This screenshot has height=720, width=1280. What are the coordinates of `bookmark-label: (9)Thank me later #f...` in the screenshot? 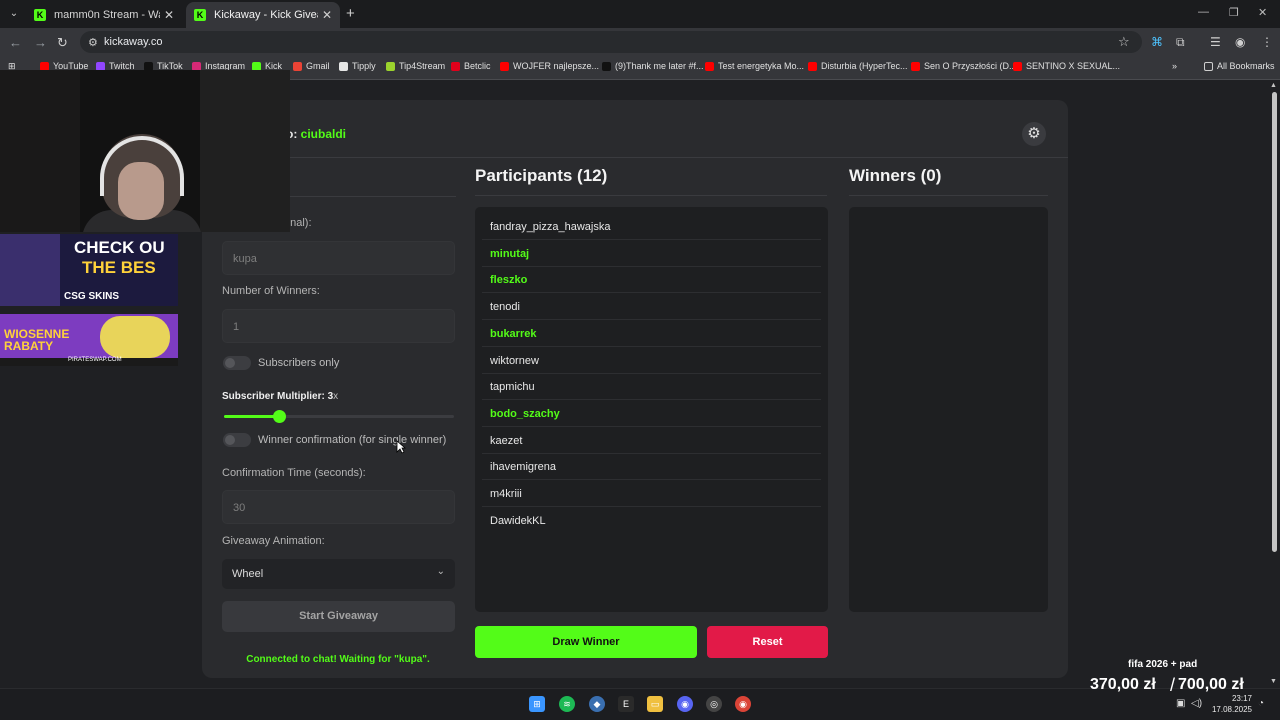 It's located at (659, 66).